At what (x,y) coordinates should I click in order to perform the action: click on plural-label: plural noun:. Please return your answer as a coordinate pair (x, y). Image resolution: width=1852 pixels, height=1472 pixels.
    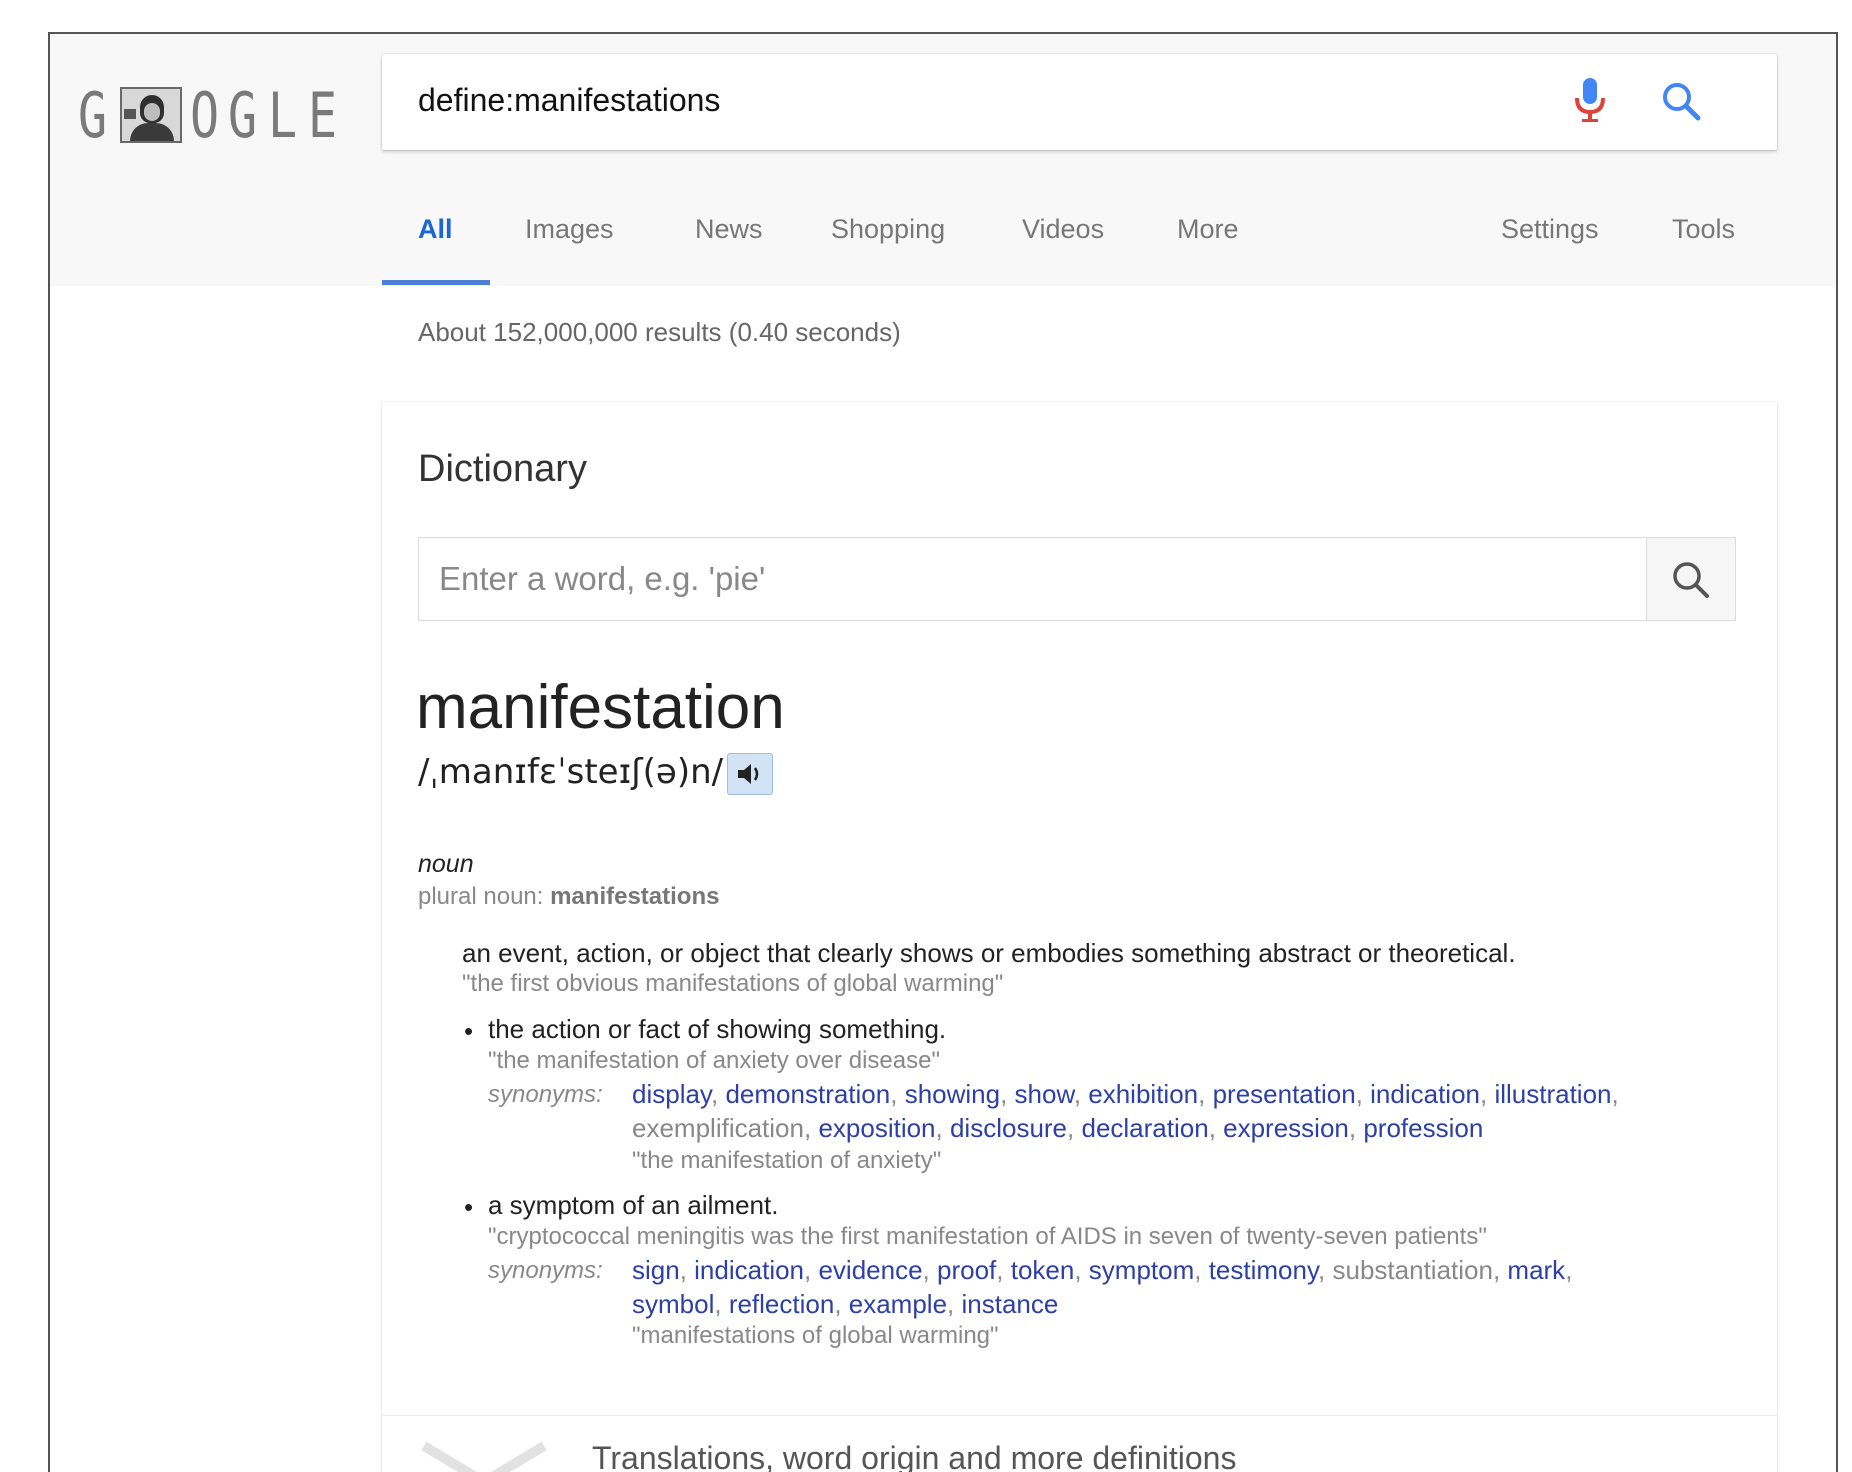
    Looking at the image, I should click on (484, 896).